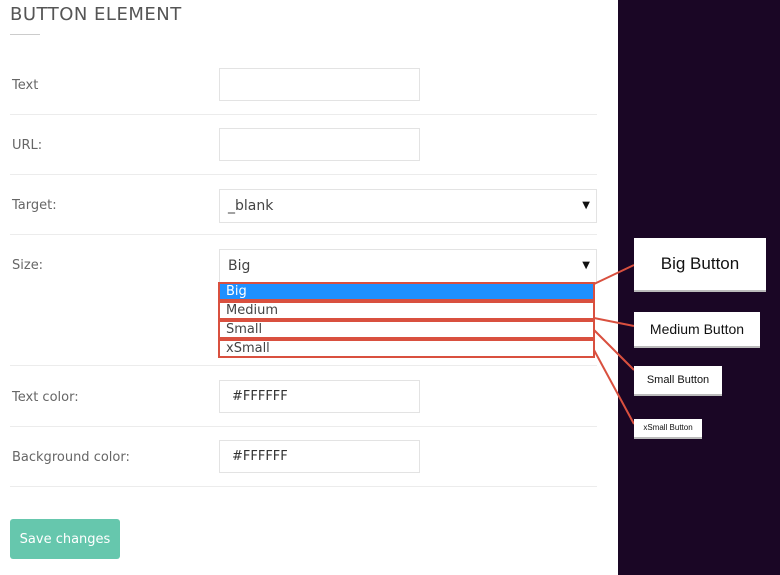 This screenshot has height=575, width=780. Describe the element at coordinates (614, 322) in the screenshot. I see `callout-line-medium` at that location.